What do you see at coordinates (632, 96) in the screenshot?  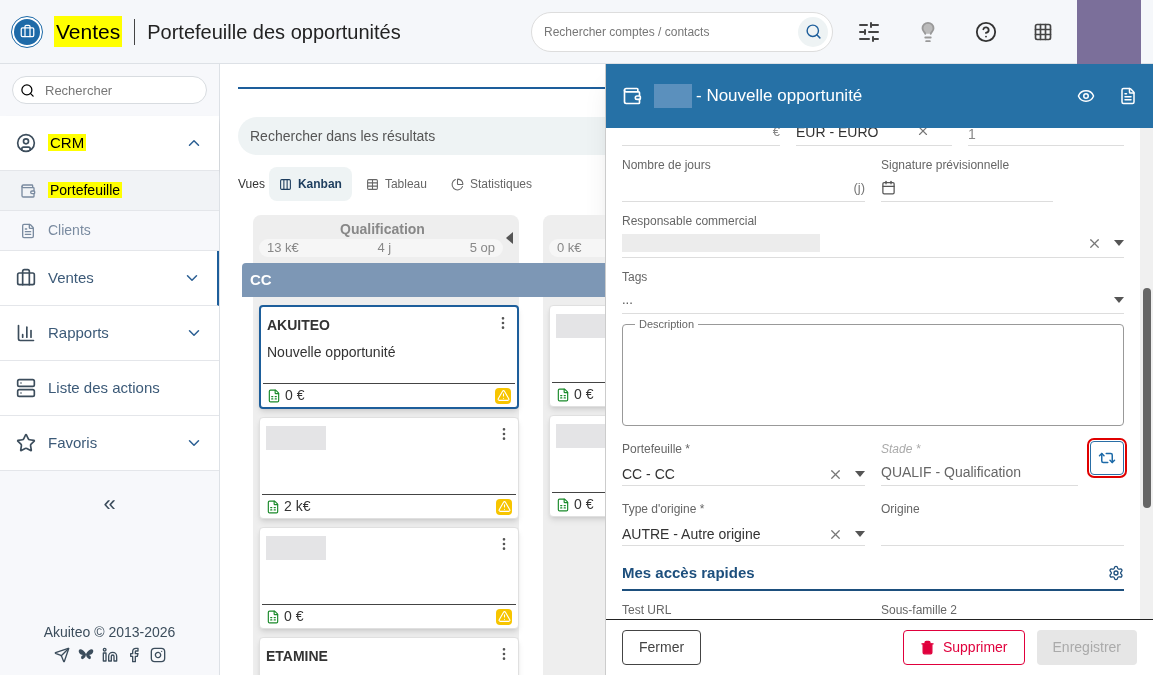 I see `wallet-icon` at bounding box center [632, 96].